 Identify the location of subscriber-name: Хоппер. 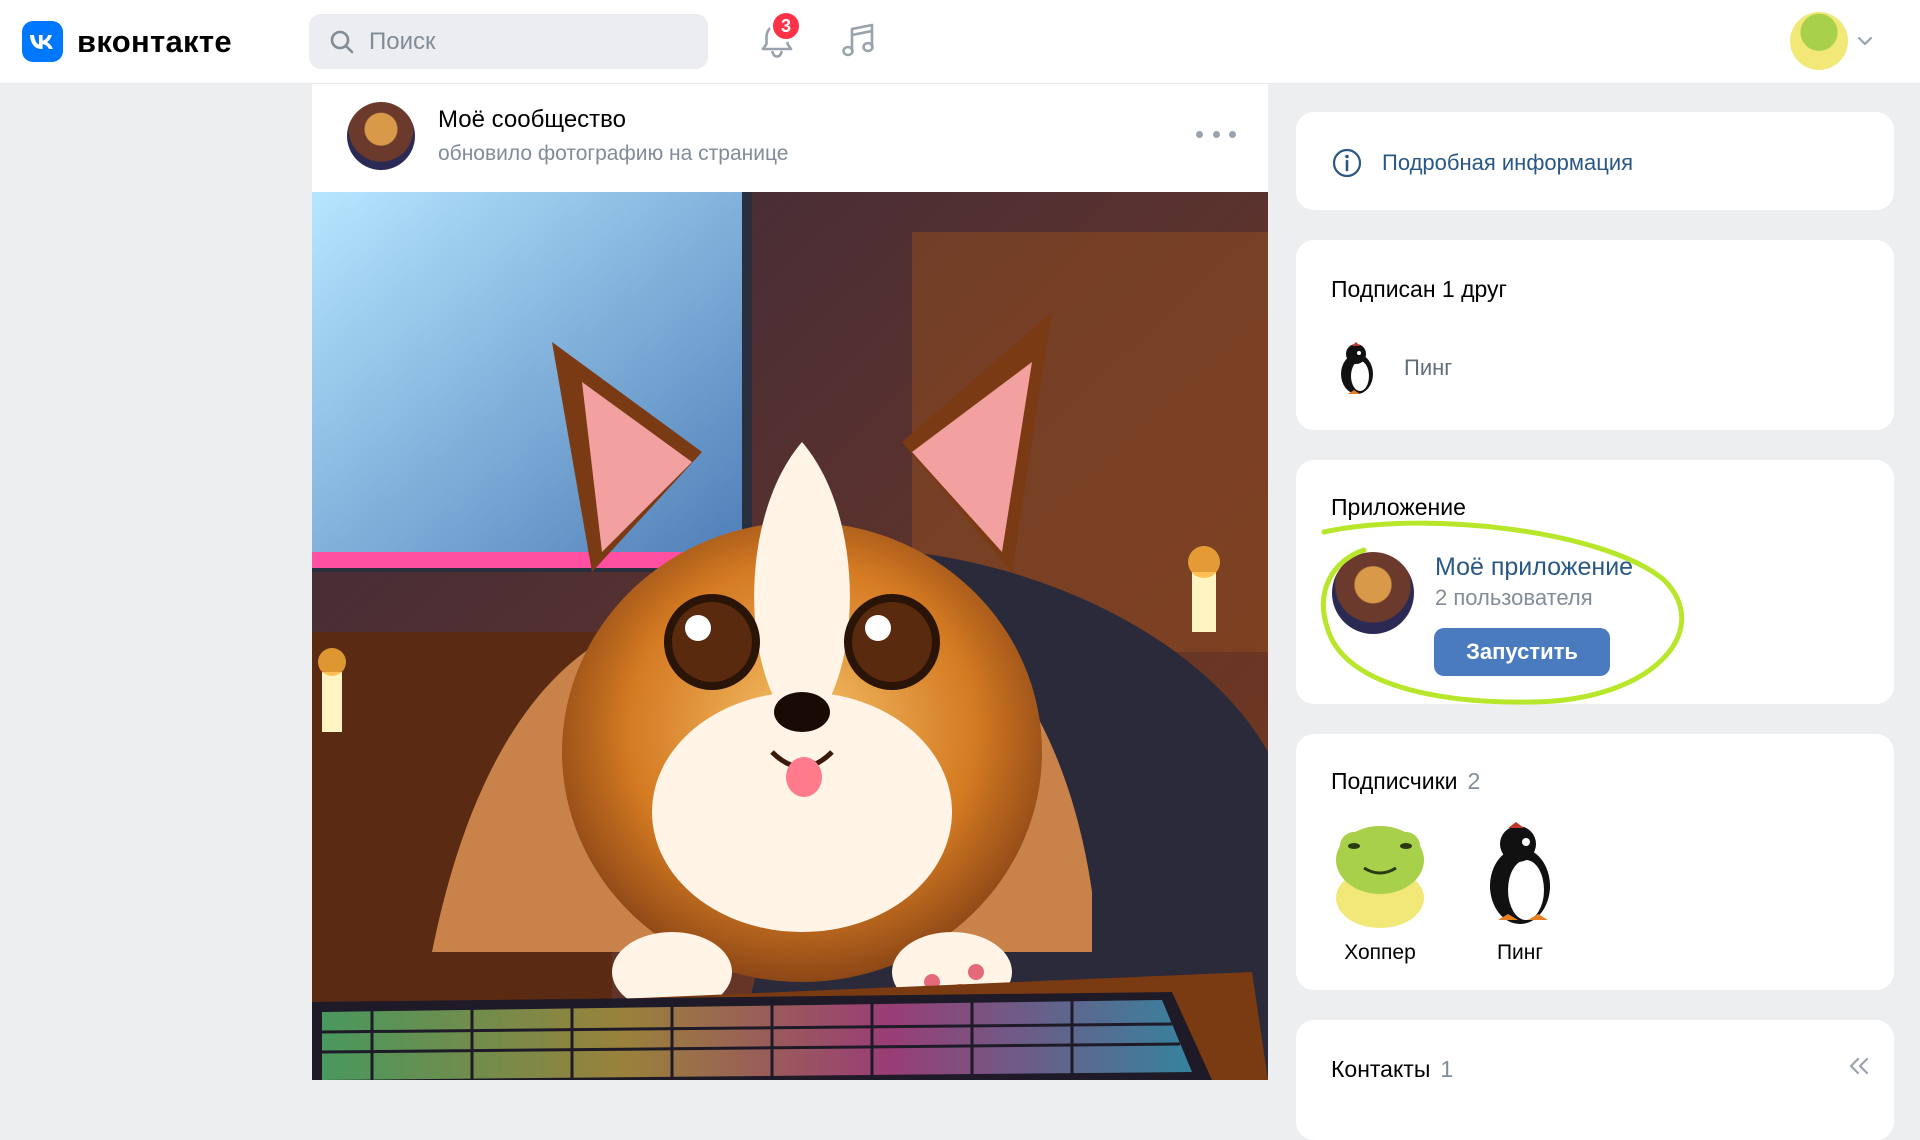
(1380, 952).